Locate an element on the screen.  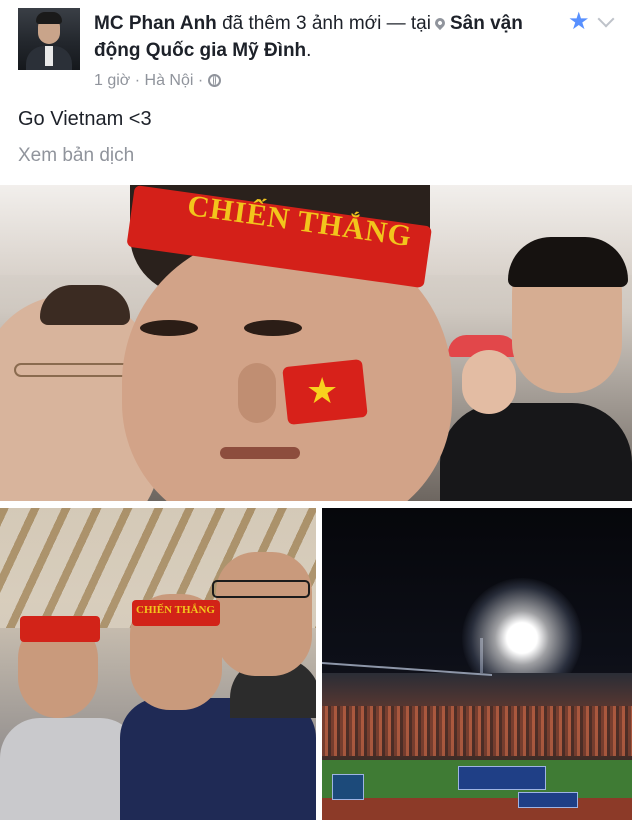
post-meta: 1 giờ · Hà Nội · is located at coordinates (157, 81).